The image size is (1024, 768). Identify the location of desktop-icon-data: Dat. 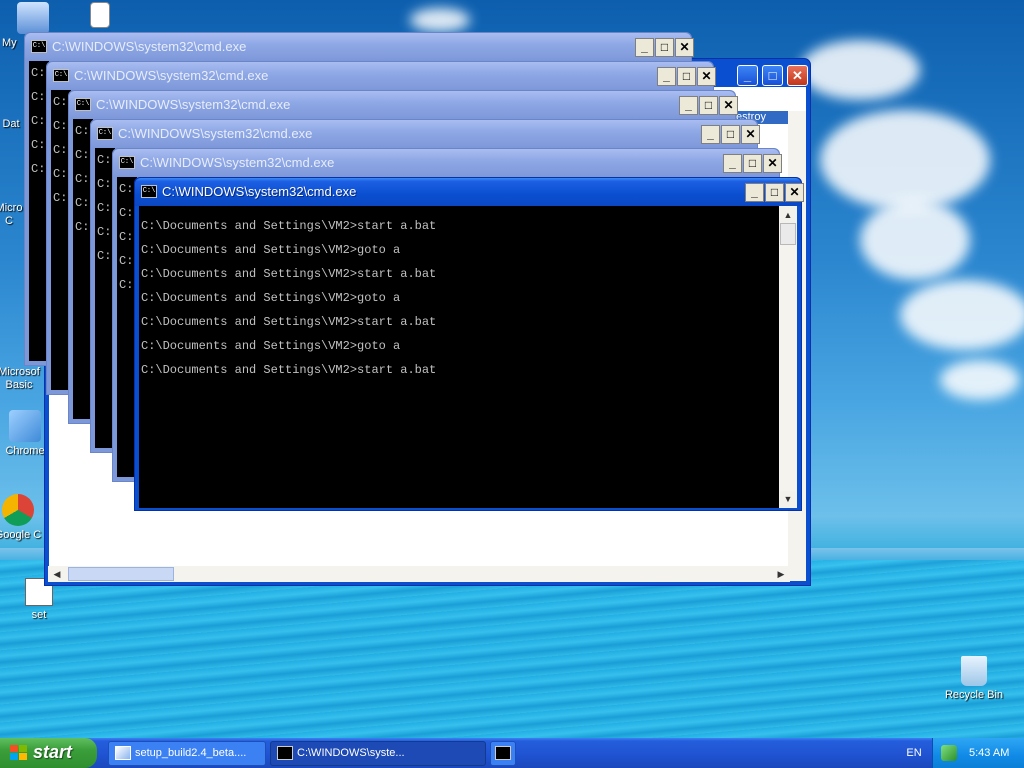
(13, 124).